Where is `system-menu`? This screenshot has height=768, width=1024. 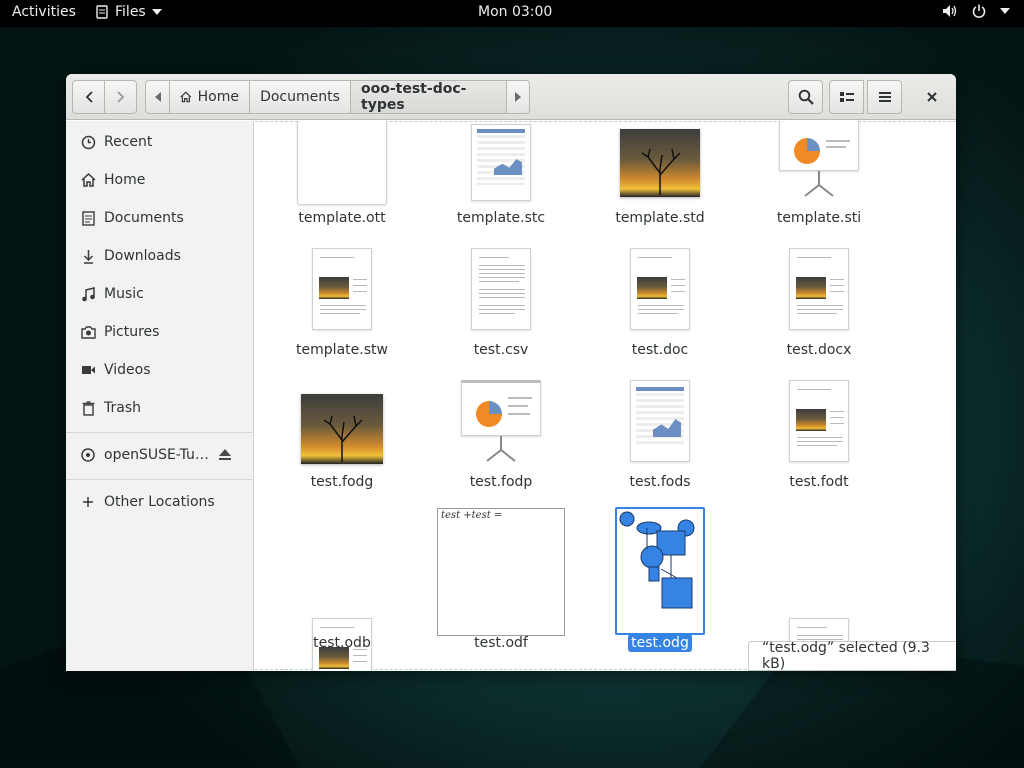 system-menu is located at coordinates (976, 11).